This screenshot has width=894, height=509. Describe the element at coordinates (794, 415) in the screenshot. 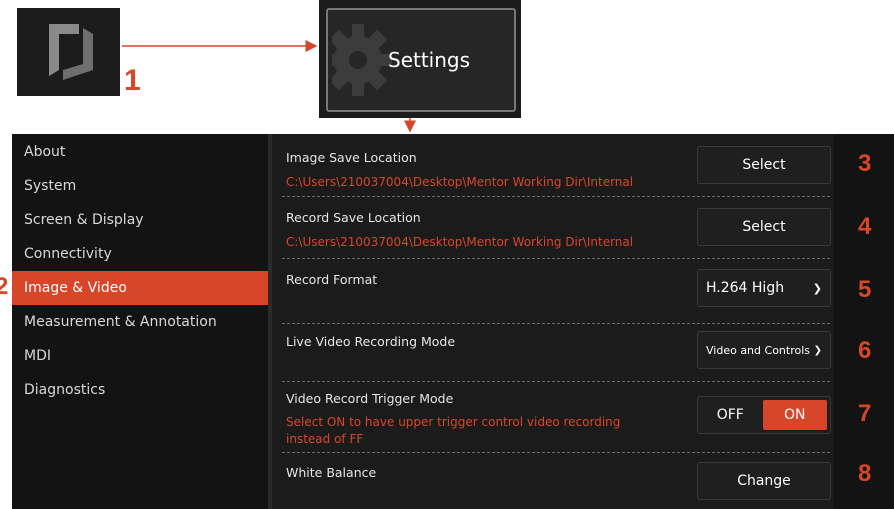

I see `toggle-on-option: ON` at that location.